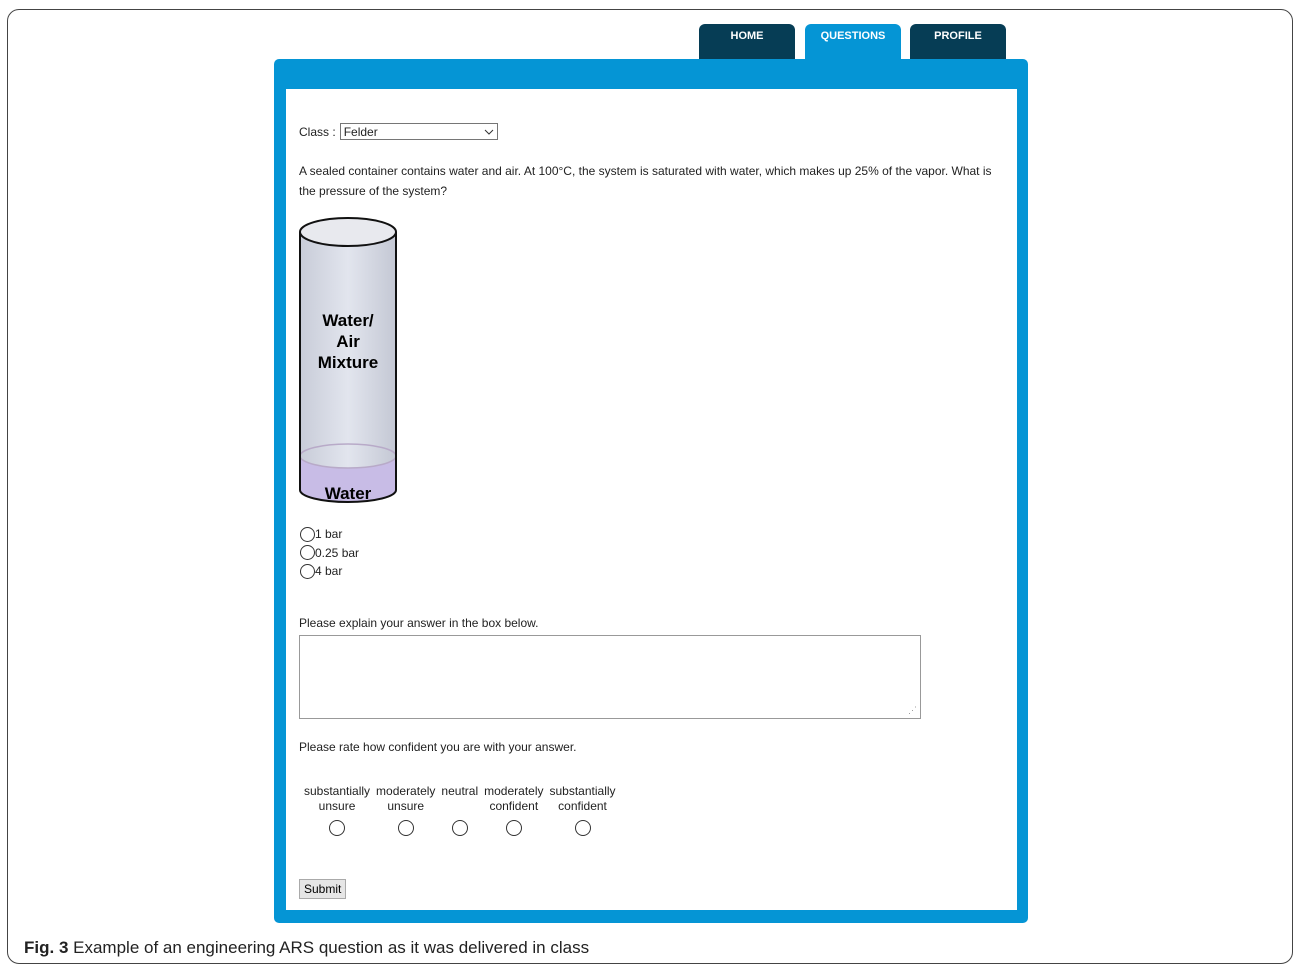  Describe the element at coordinates (317, 131) in the screenshot. I see `class-label: Class :` at that location.